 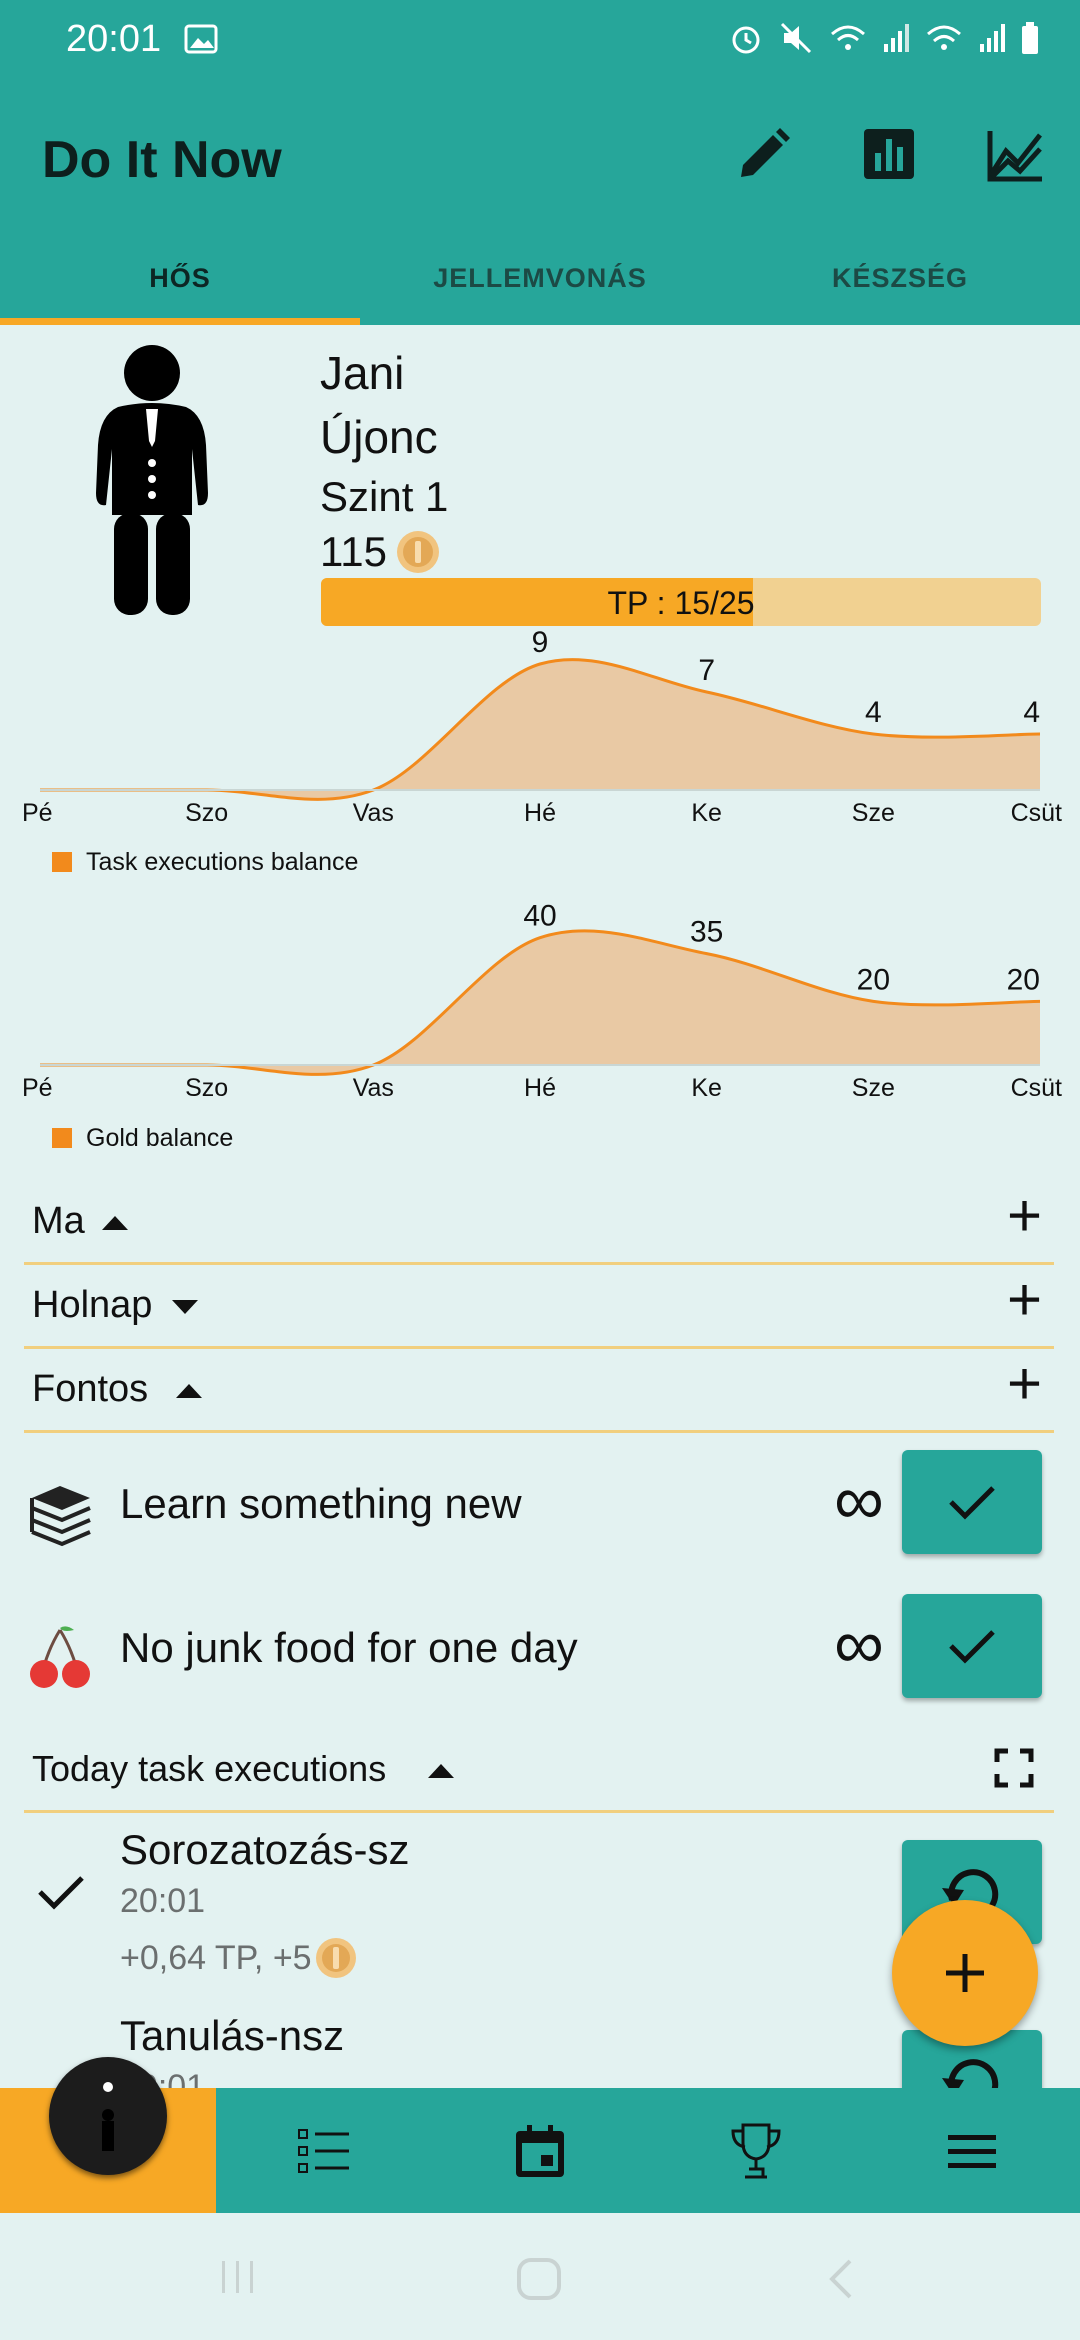 What do you see at coordinates (185, 1307) in the screenshot?
I see `caret-down-icon` at bounding box center [185, 1307].